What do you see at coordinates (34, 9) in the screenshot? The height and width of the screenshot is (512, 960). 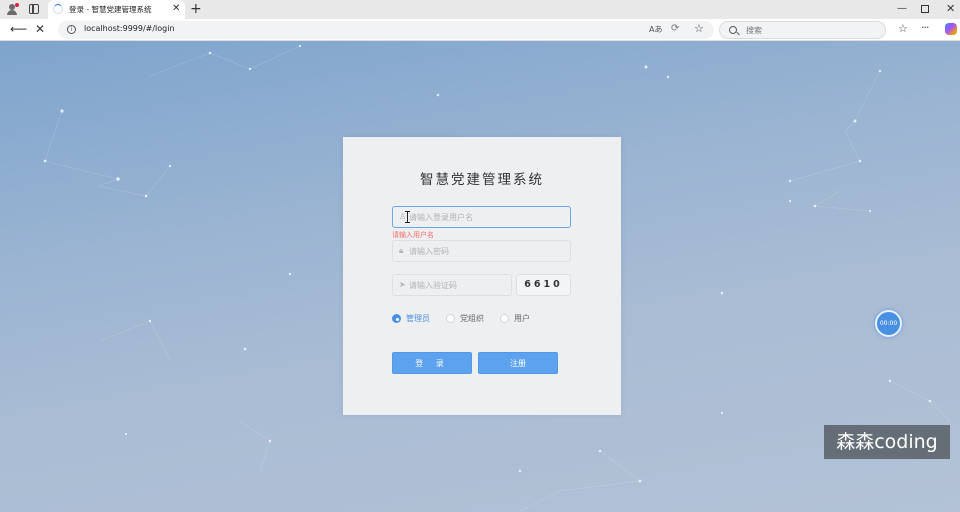 I see `tab-actions-icon` at bounding box center [34, 9].